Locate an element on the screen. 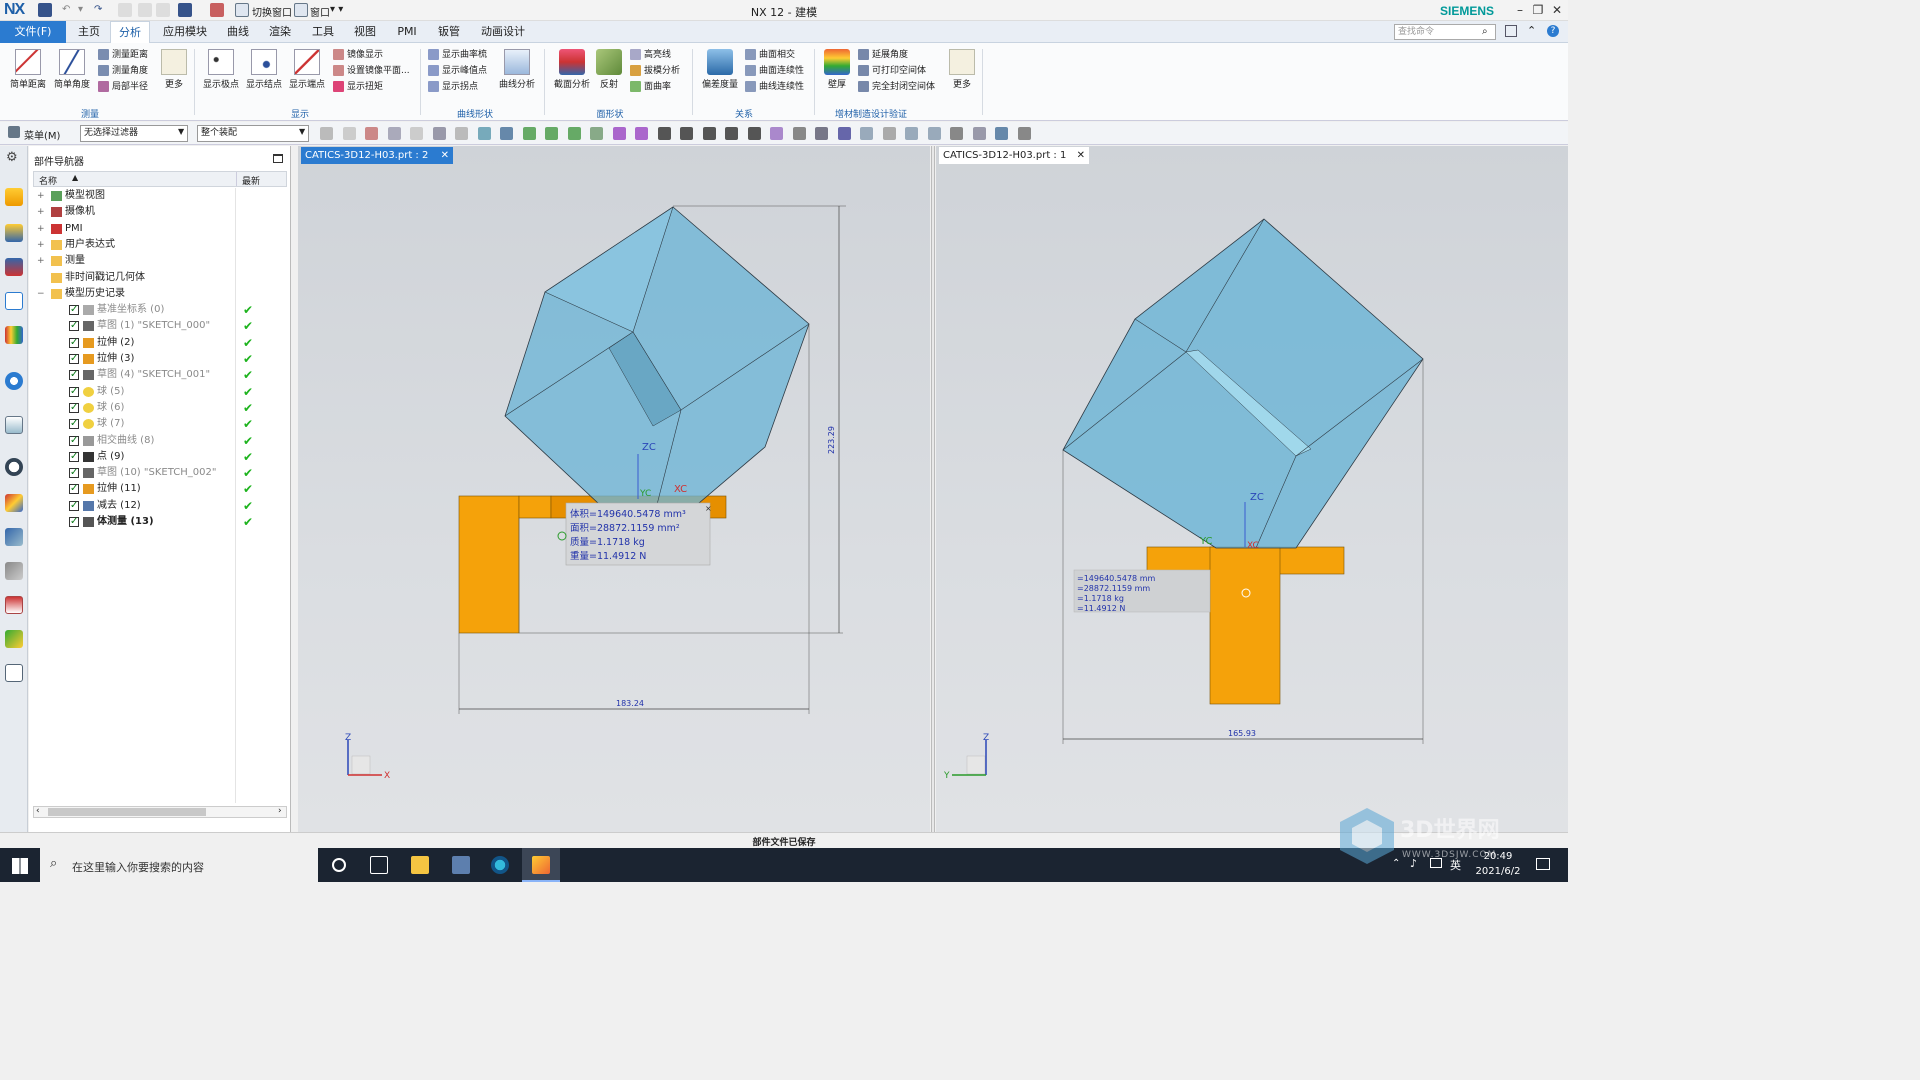 This screenshot has width=1920, height=1080. minimize-icon: – is located at coordinates (1520, 10).